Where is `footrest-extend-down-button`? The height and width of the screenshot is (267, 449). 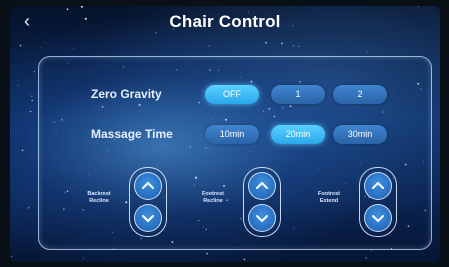 footrest-extend-down-button is located at coordinates (378, 218).